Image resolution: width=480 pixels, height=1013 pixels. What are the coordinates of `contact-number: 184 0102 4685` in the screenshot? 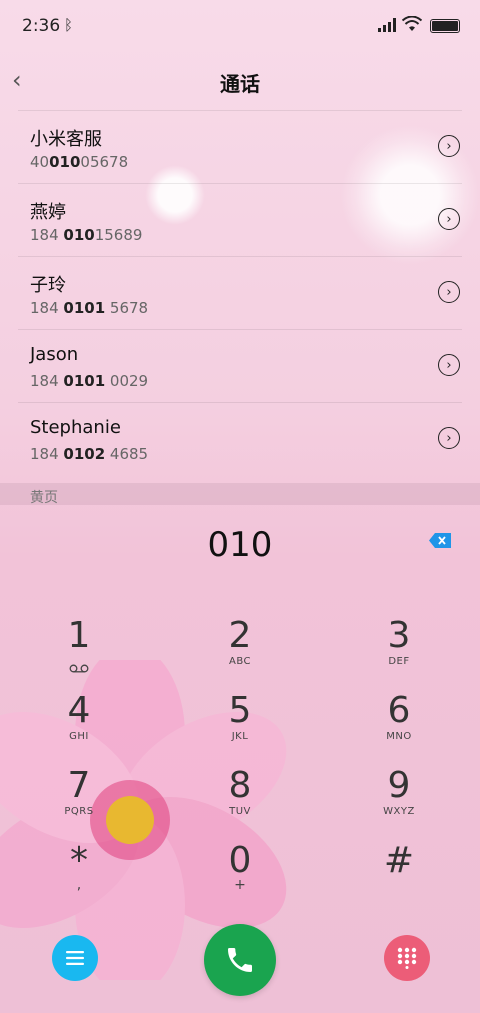 It's located at (89, 454).